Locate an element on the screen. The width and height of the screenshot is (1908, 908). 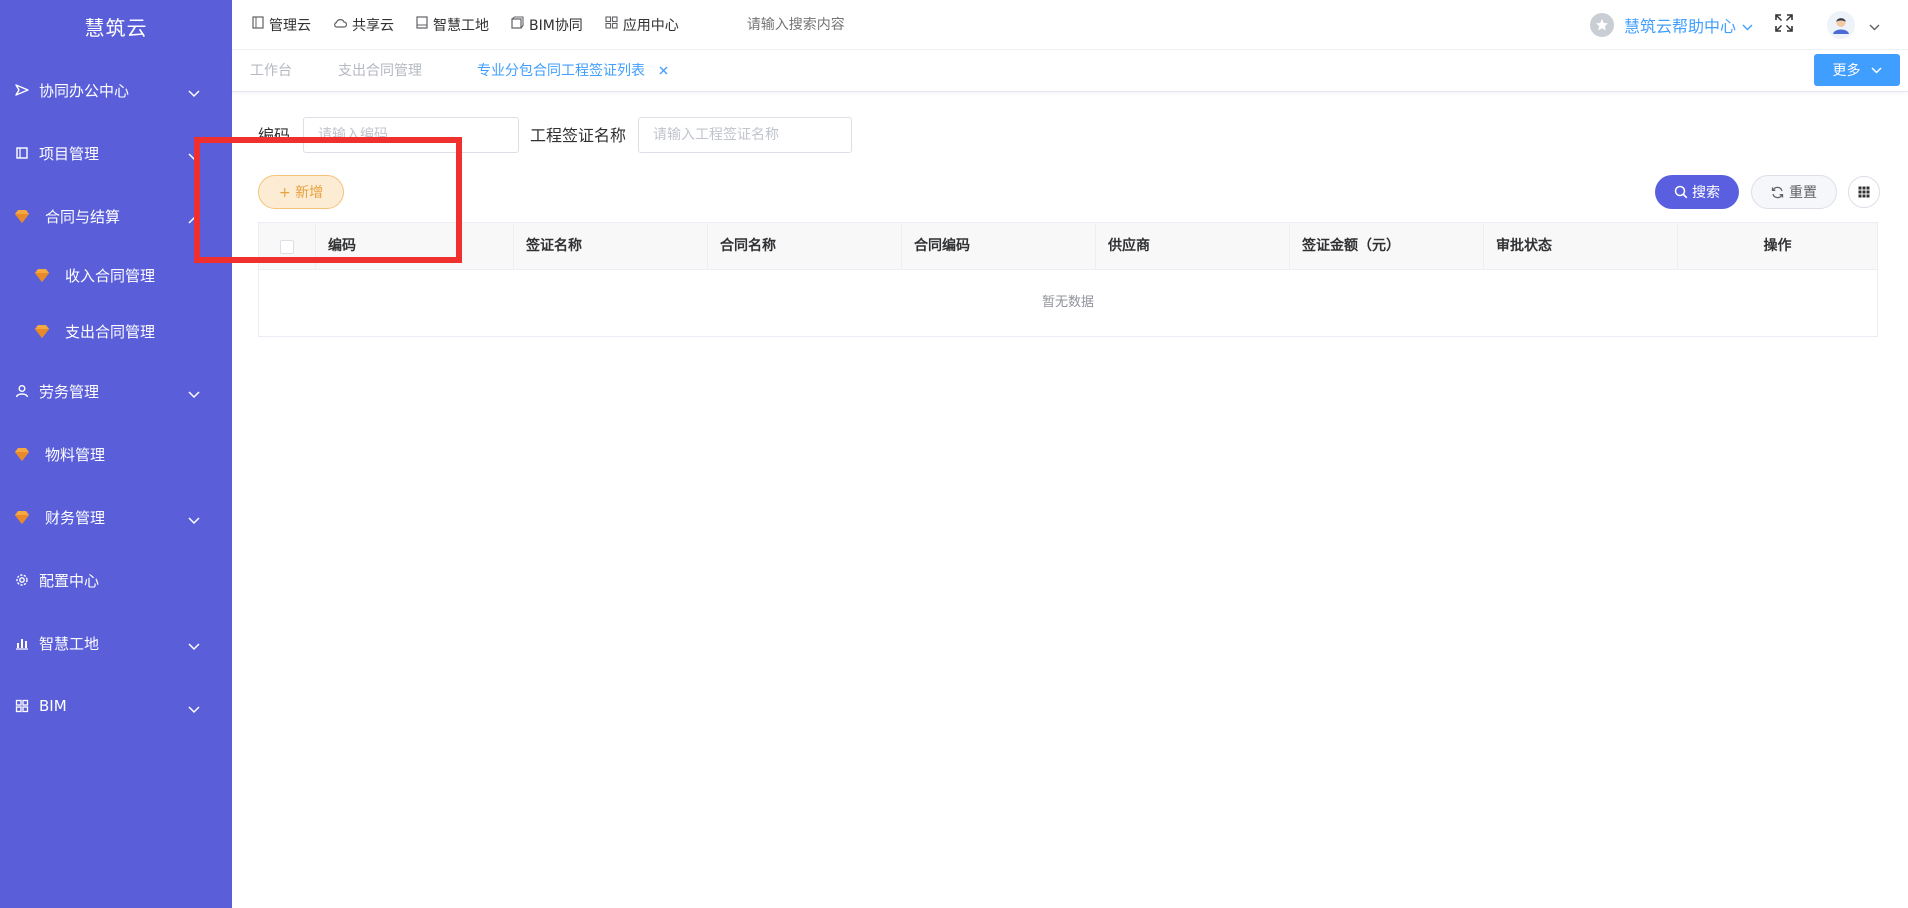
tab-subcontract-visa-list: 专业分包合同工程签证列表 is located at coordinates (572, 71).